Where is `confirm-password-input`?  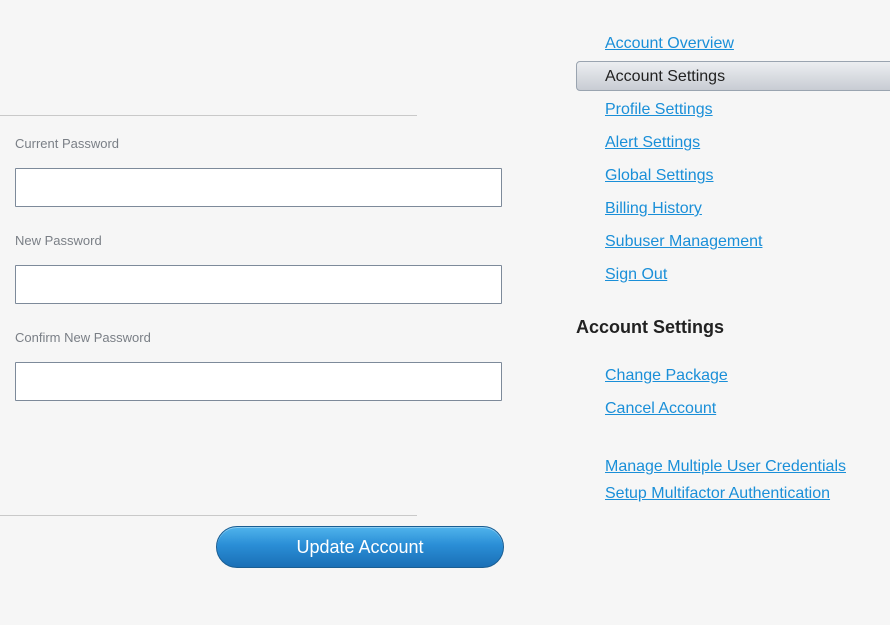 confirm-password-input is located at coordinates (258, 381).